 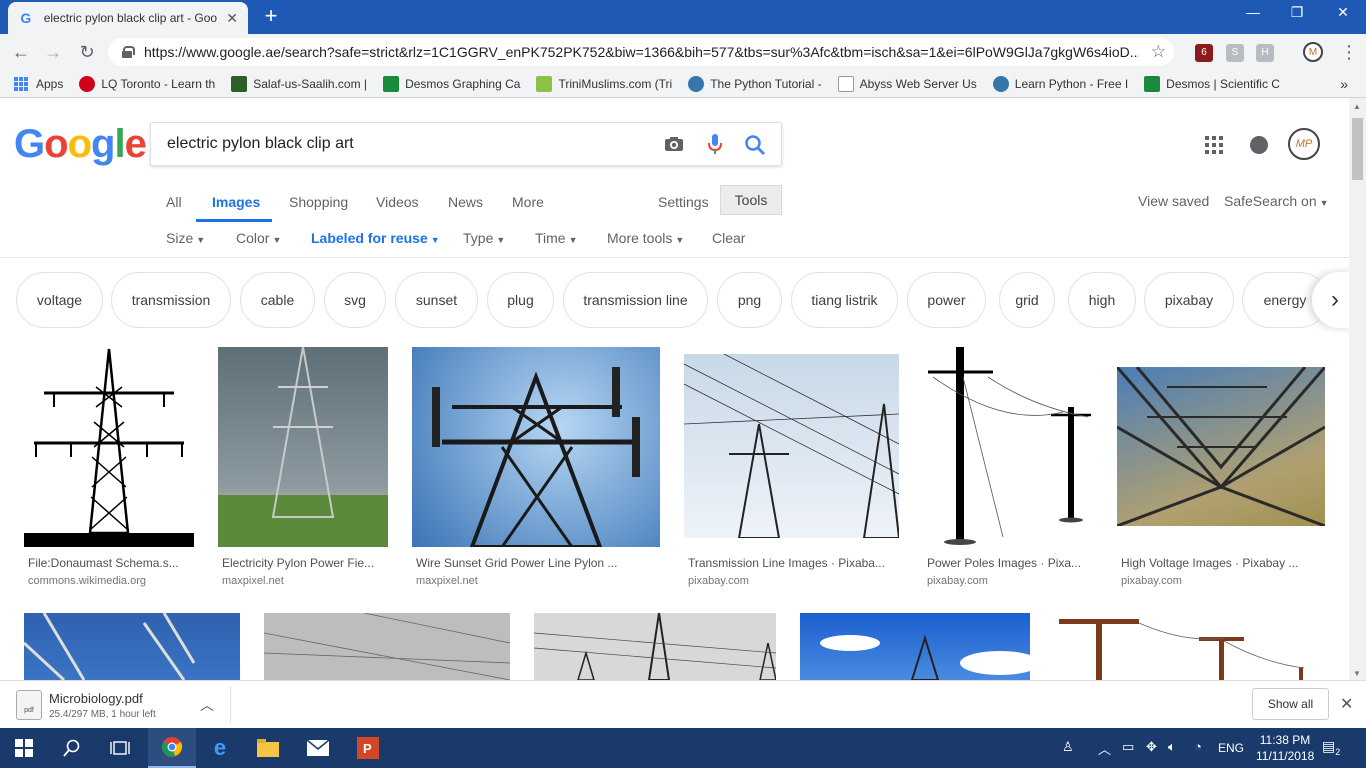 What do you see at coordinates (38, 83) in the screenshot?
I see `bookmark-apps: Apps` at bounding box center [38, 83].